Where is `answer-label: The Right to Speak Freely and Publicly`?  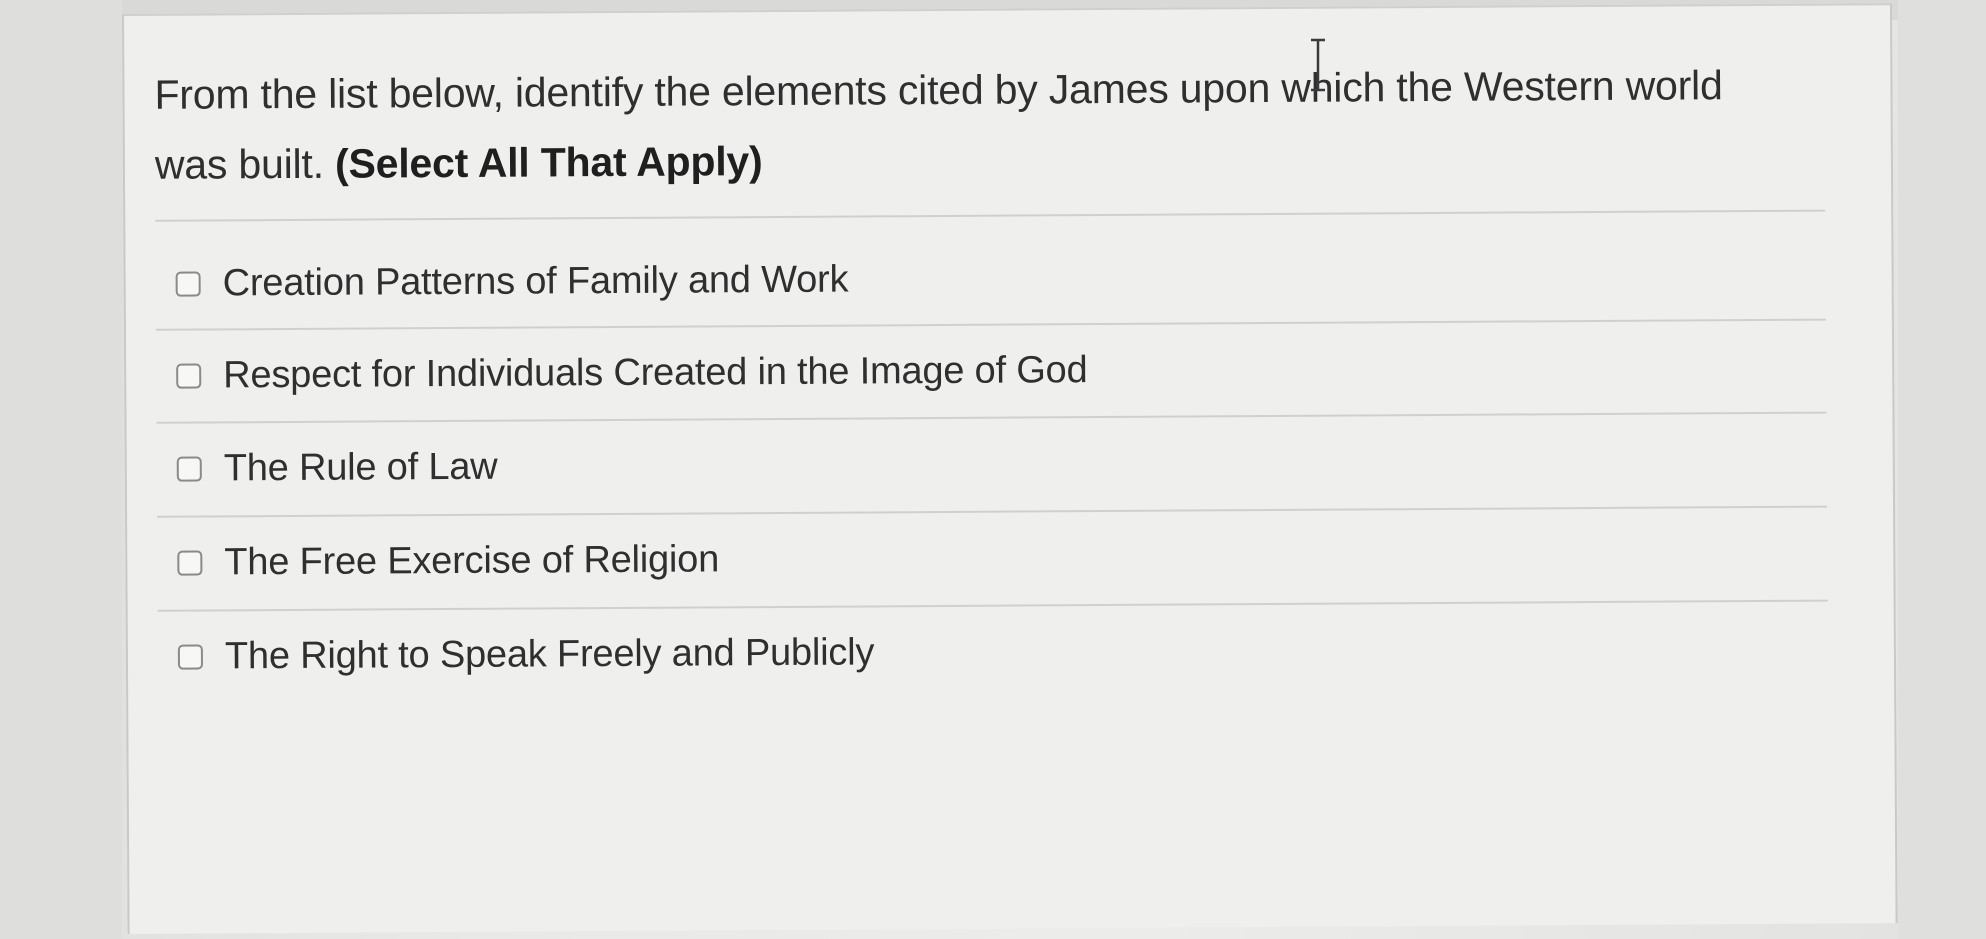
answer-label: The Right to Speak Freely and Publicly is located at coordinates (549, 653).